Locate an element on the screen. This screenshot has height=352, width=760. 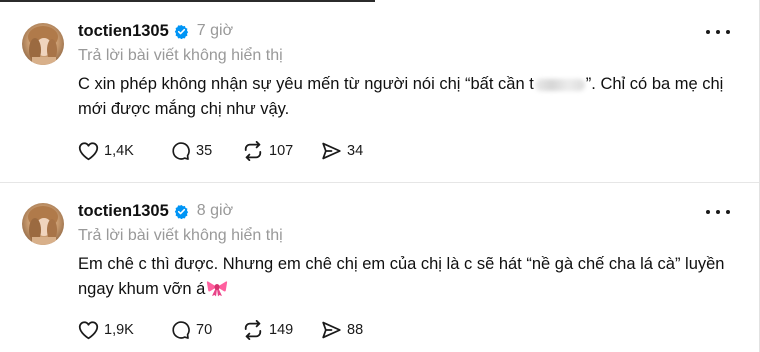
repost-button: 149 is located at coordinates (281, 330).